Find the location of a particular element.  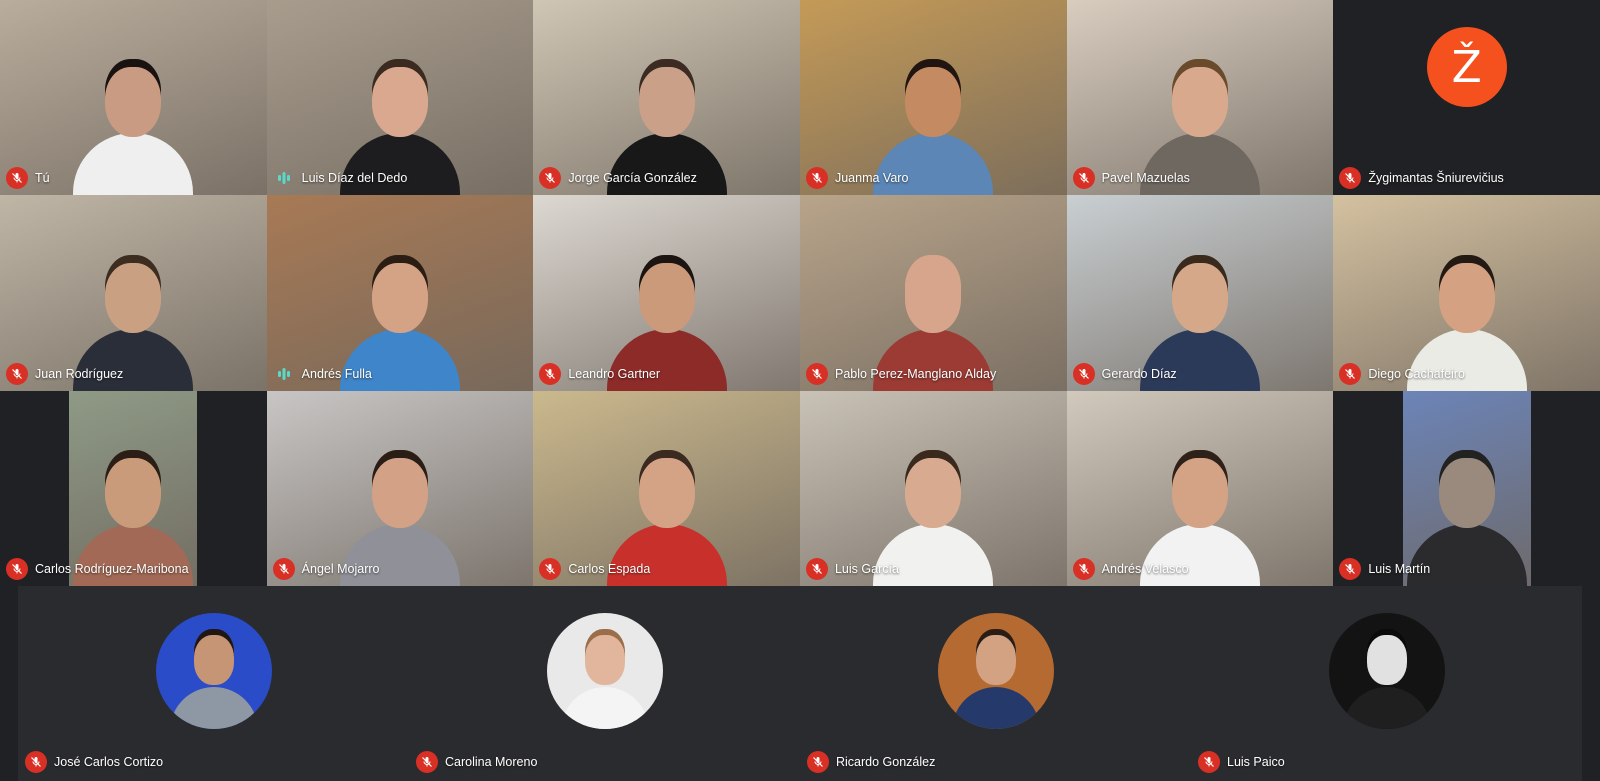

participant-tile: Diego Cachafeiro is located at coordinates (1466, 293).